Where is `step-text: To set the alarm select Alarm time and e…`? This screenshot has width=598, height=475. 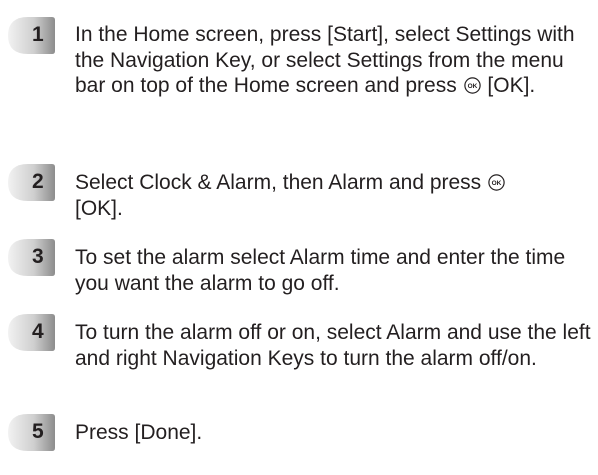
step-text: To set the alarm select Alarm time and e… is located at coordinates (335, 270).